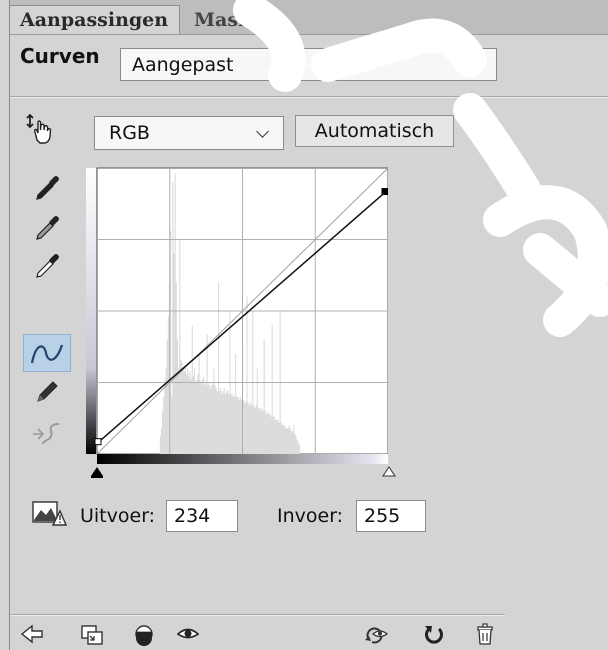  What do you see at coordinates (242, 459) in the screenshot?
I see `input-gradient-bar` at bounding box center [242, 459].